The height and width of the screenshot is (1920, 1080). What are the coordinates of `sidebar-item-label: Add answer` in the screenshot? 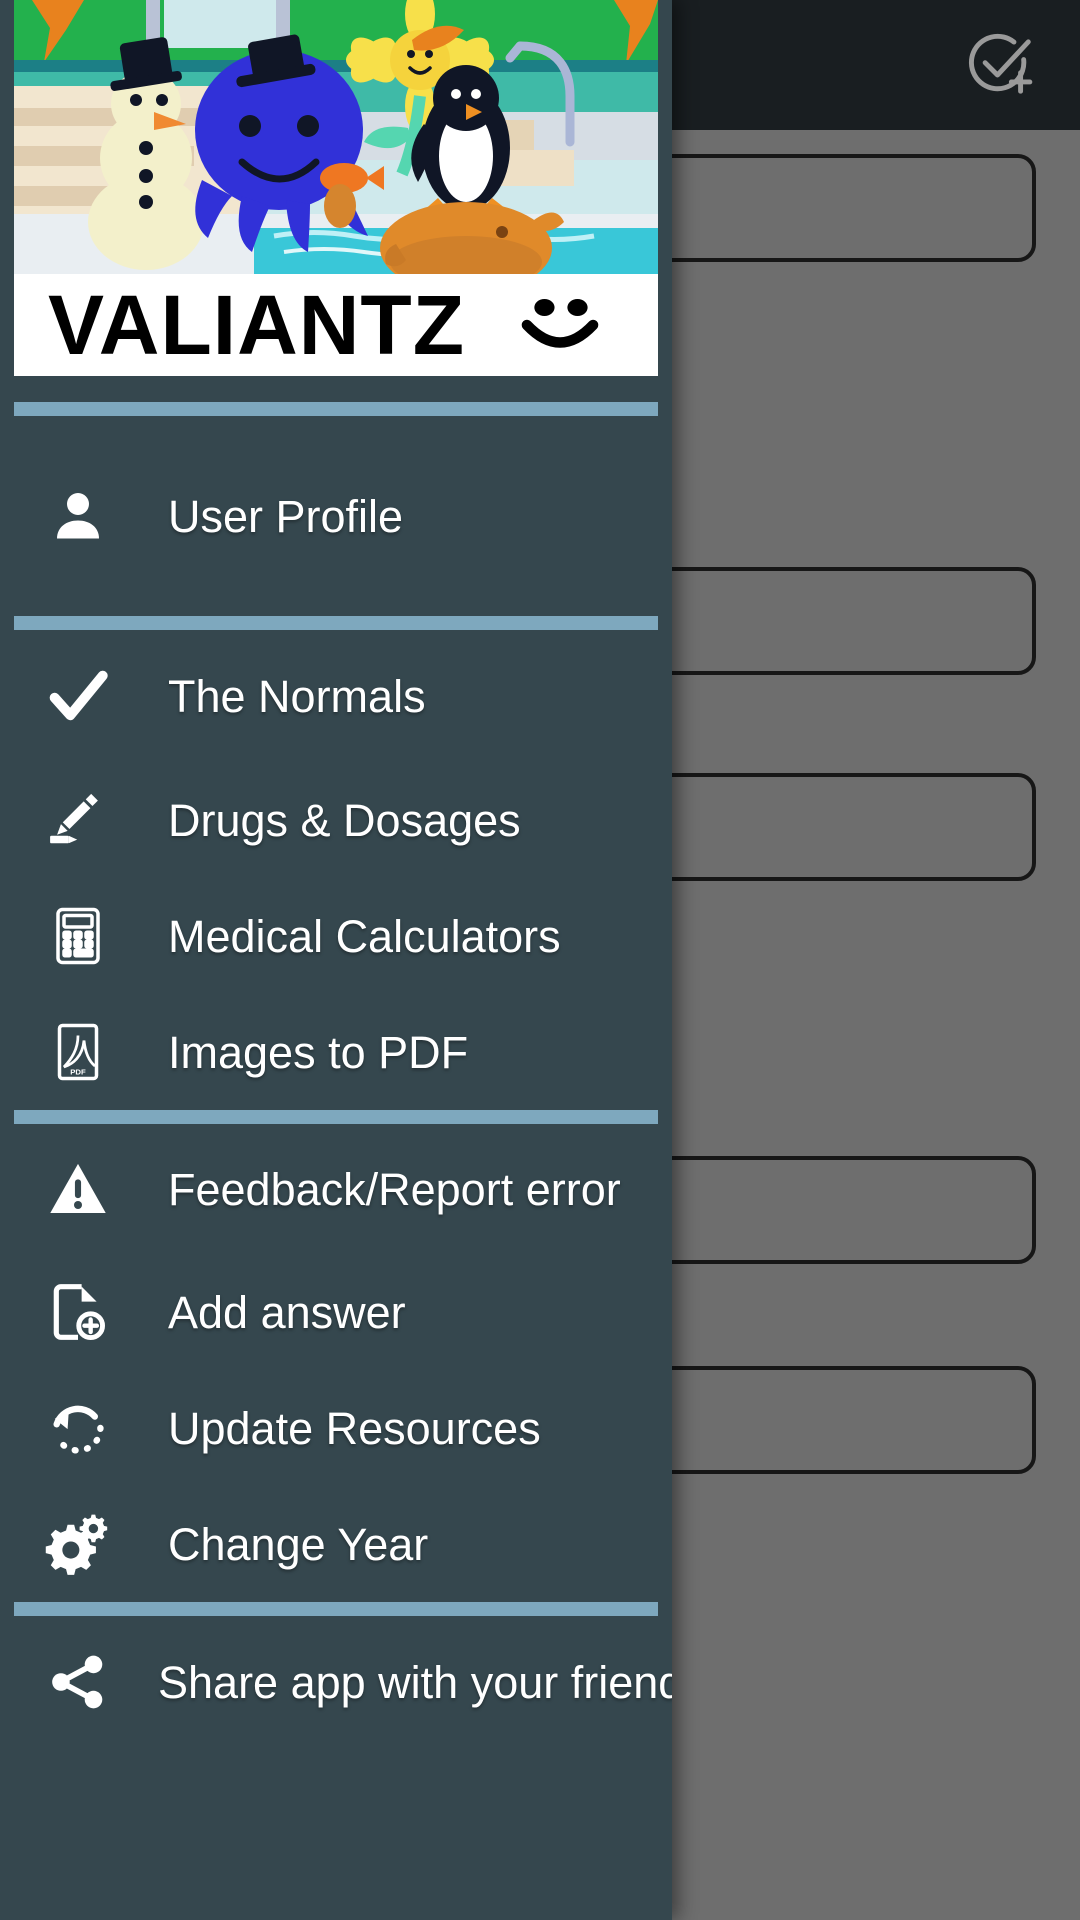 It's located at (287, 1312).